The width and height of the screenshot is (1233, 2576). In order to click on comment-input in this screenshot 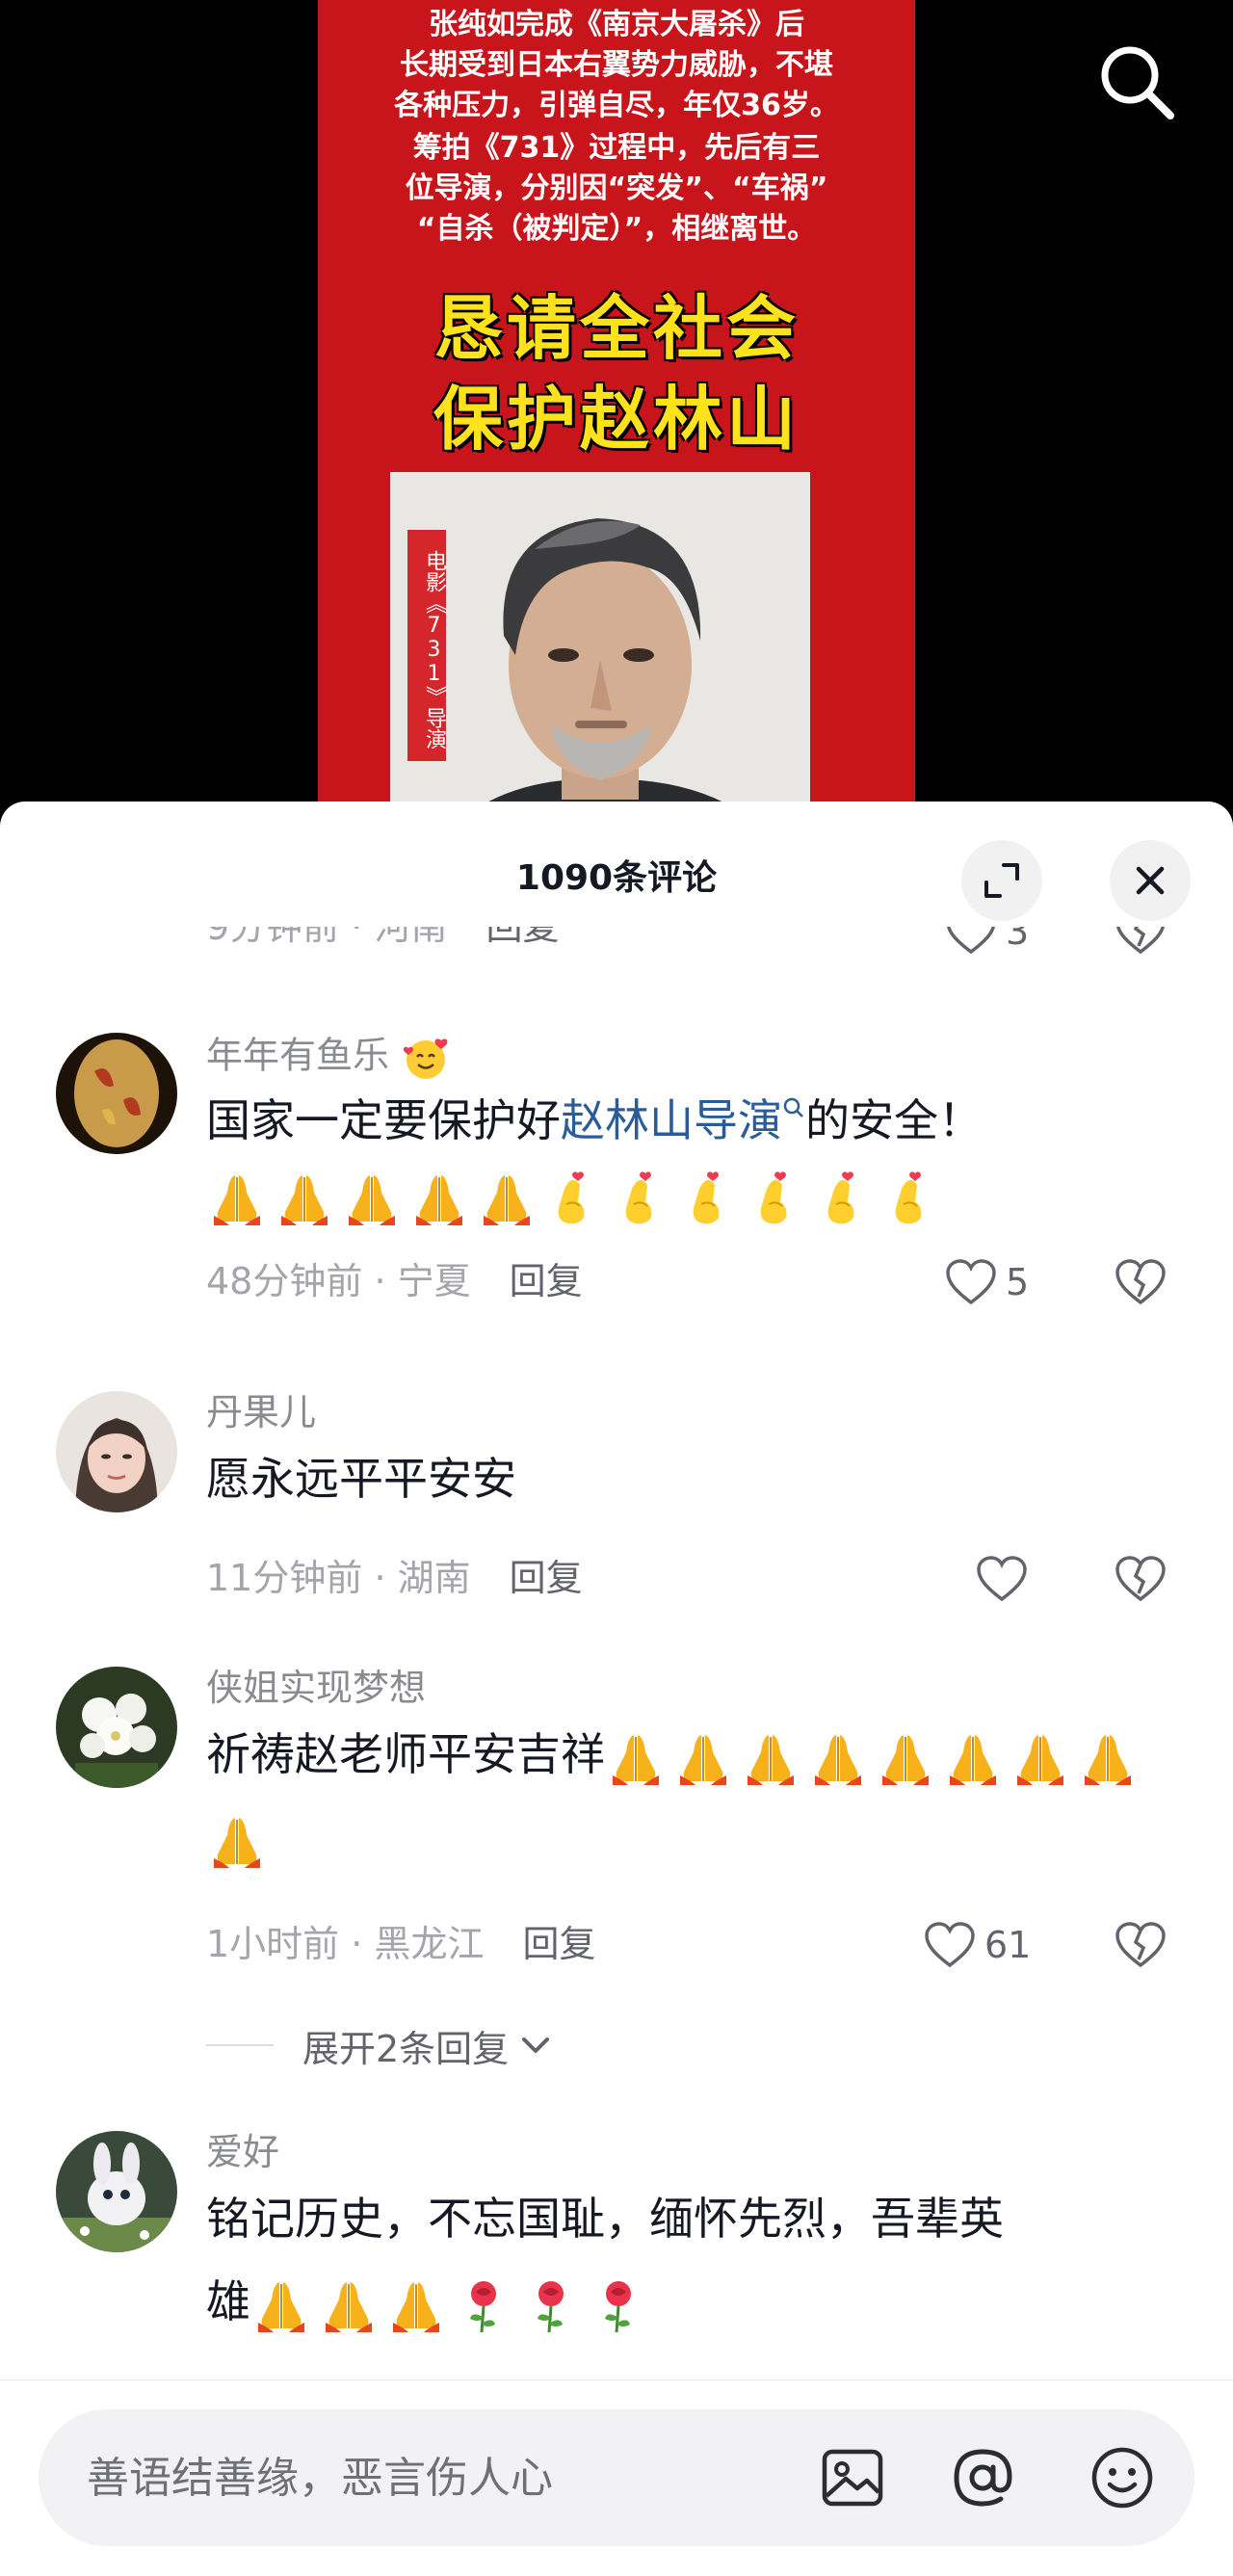, I will do `click(453, 2477)`.